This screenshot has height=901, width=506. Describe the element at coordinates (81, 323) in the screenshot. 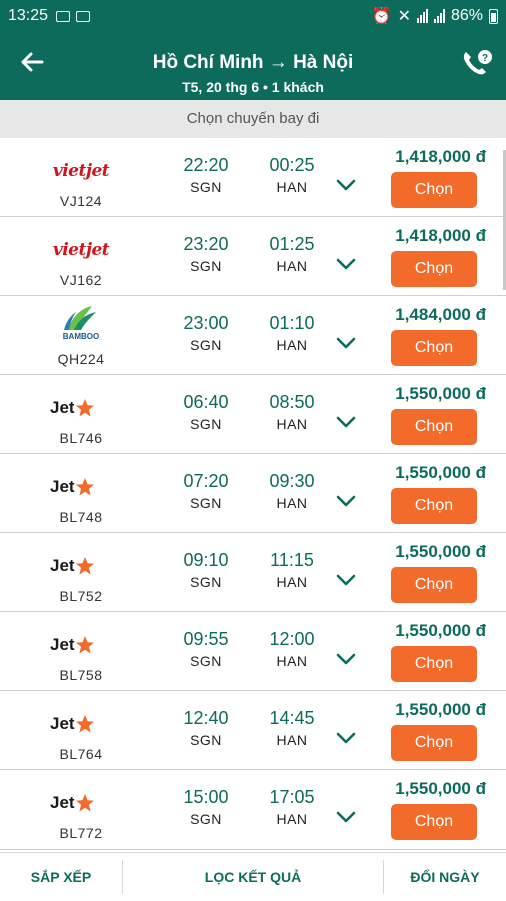

I see `bamboo-airways-logo: BAMBOO` at that location.